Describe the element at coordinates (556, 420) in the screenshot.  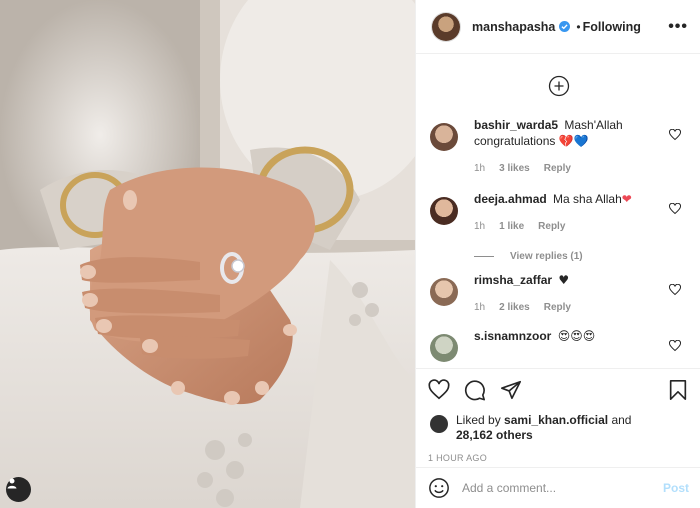
I see `liked-by-user: sami_khan.official` at that location.